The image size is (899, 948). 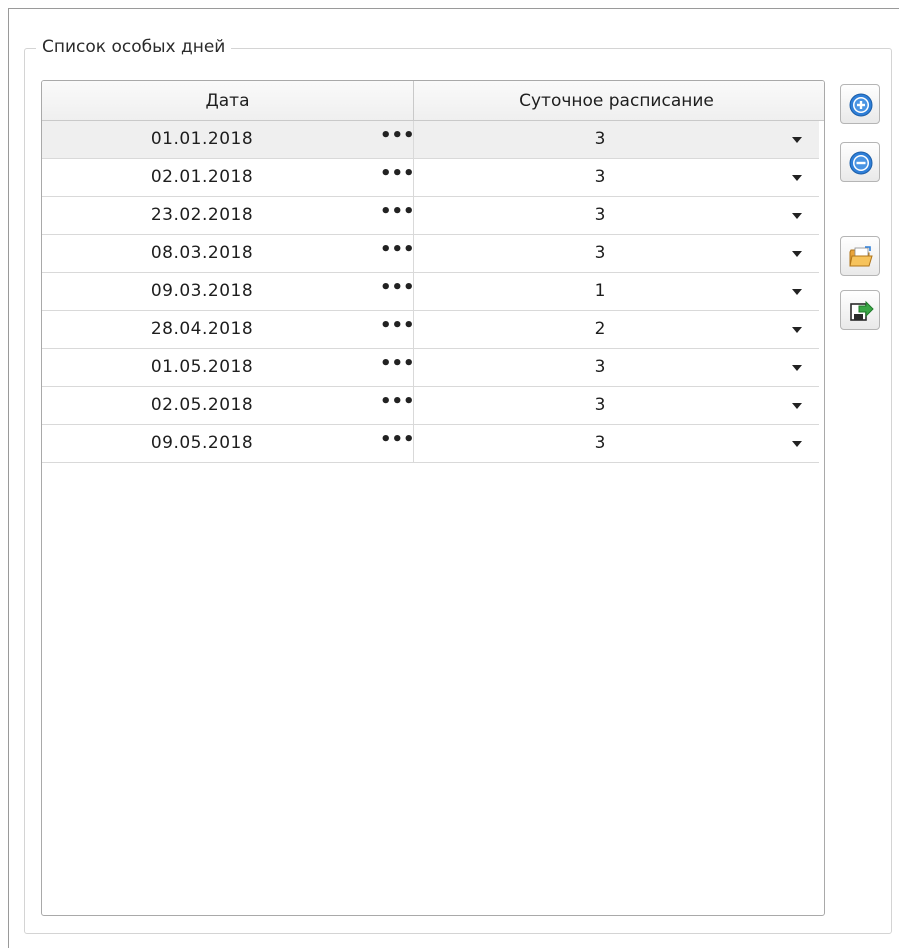 I want to click on date-cell: 28.04.2018 •••, so click(x=228, y=329).